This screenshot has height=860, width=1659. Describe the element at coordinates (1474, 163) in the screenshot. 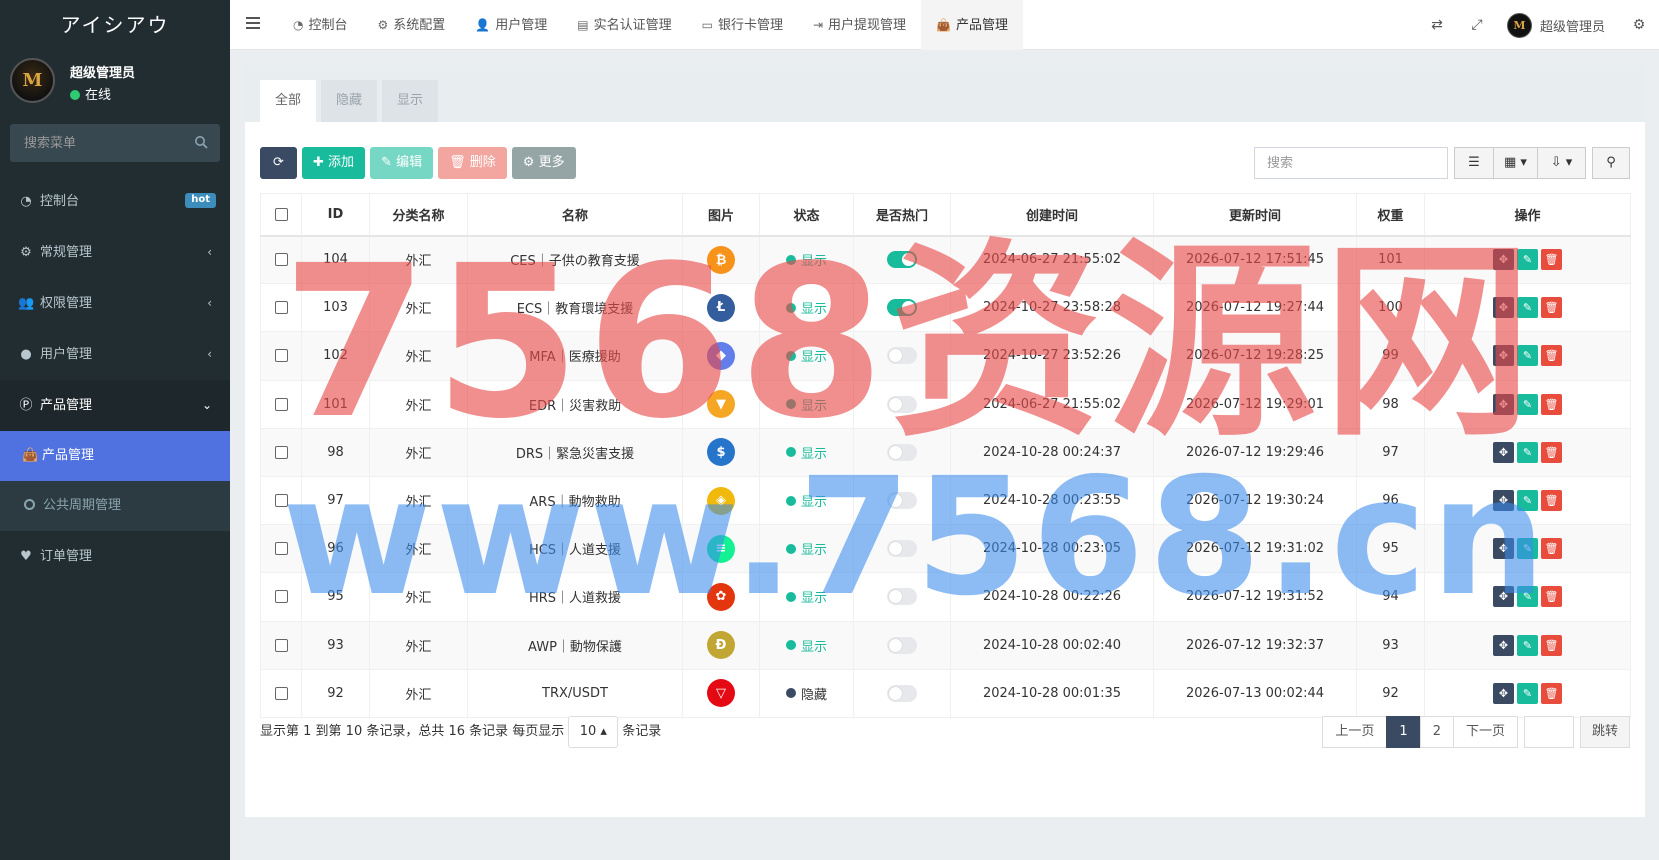

I see `toggle-view-button: ☰` at that location.